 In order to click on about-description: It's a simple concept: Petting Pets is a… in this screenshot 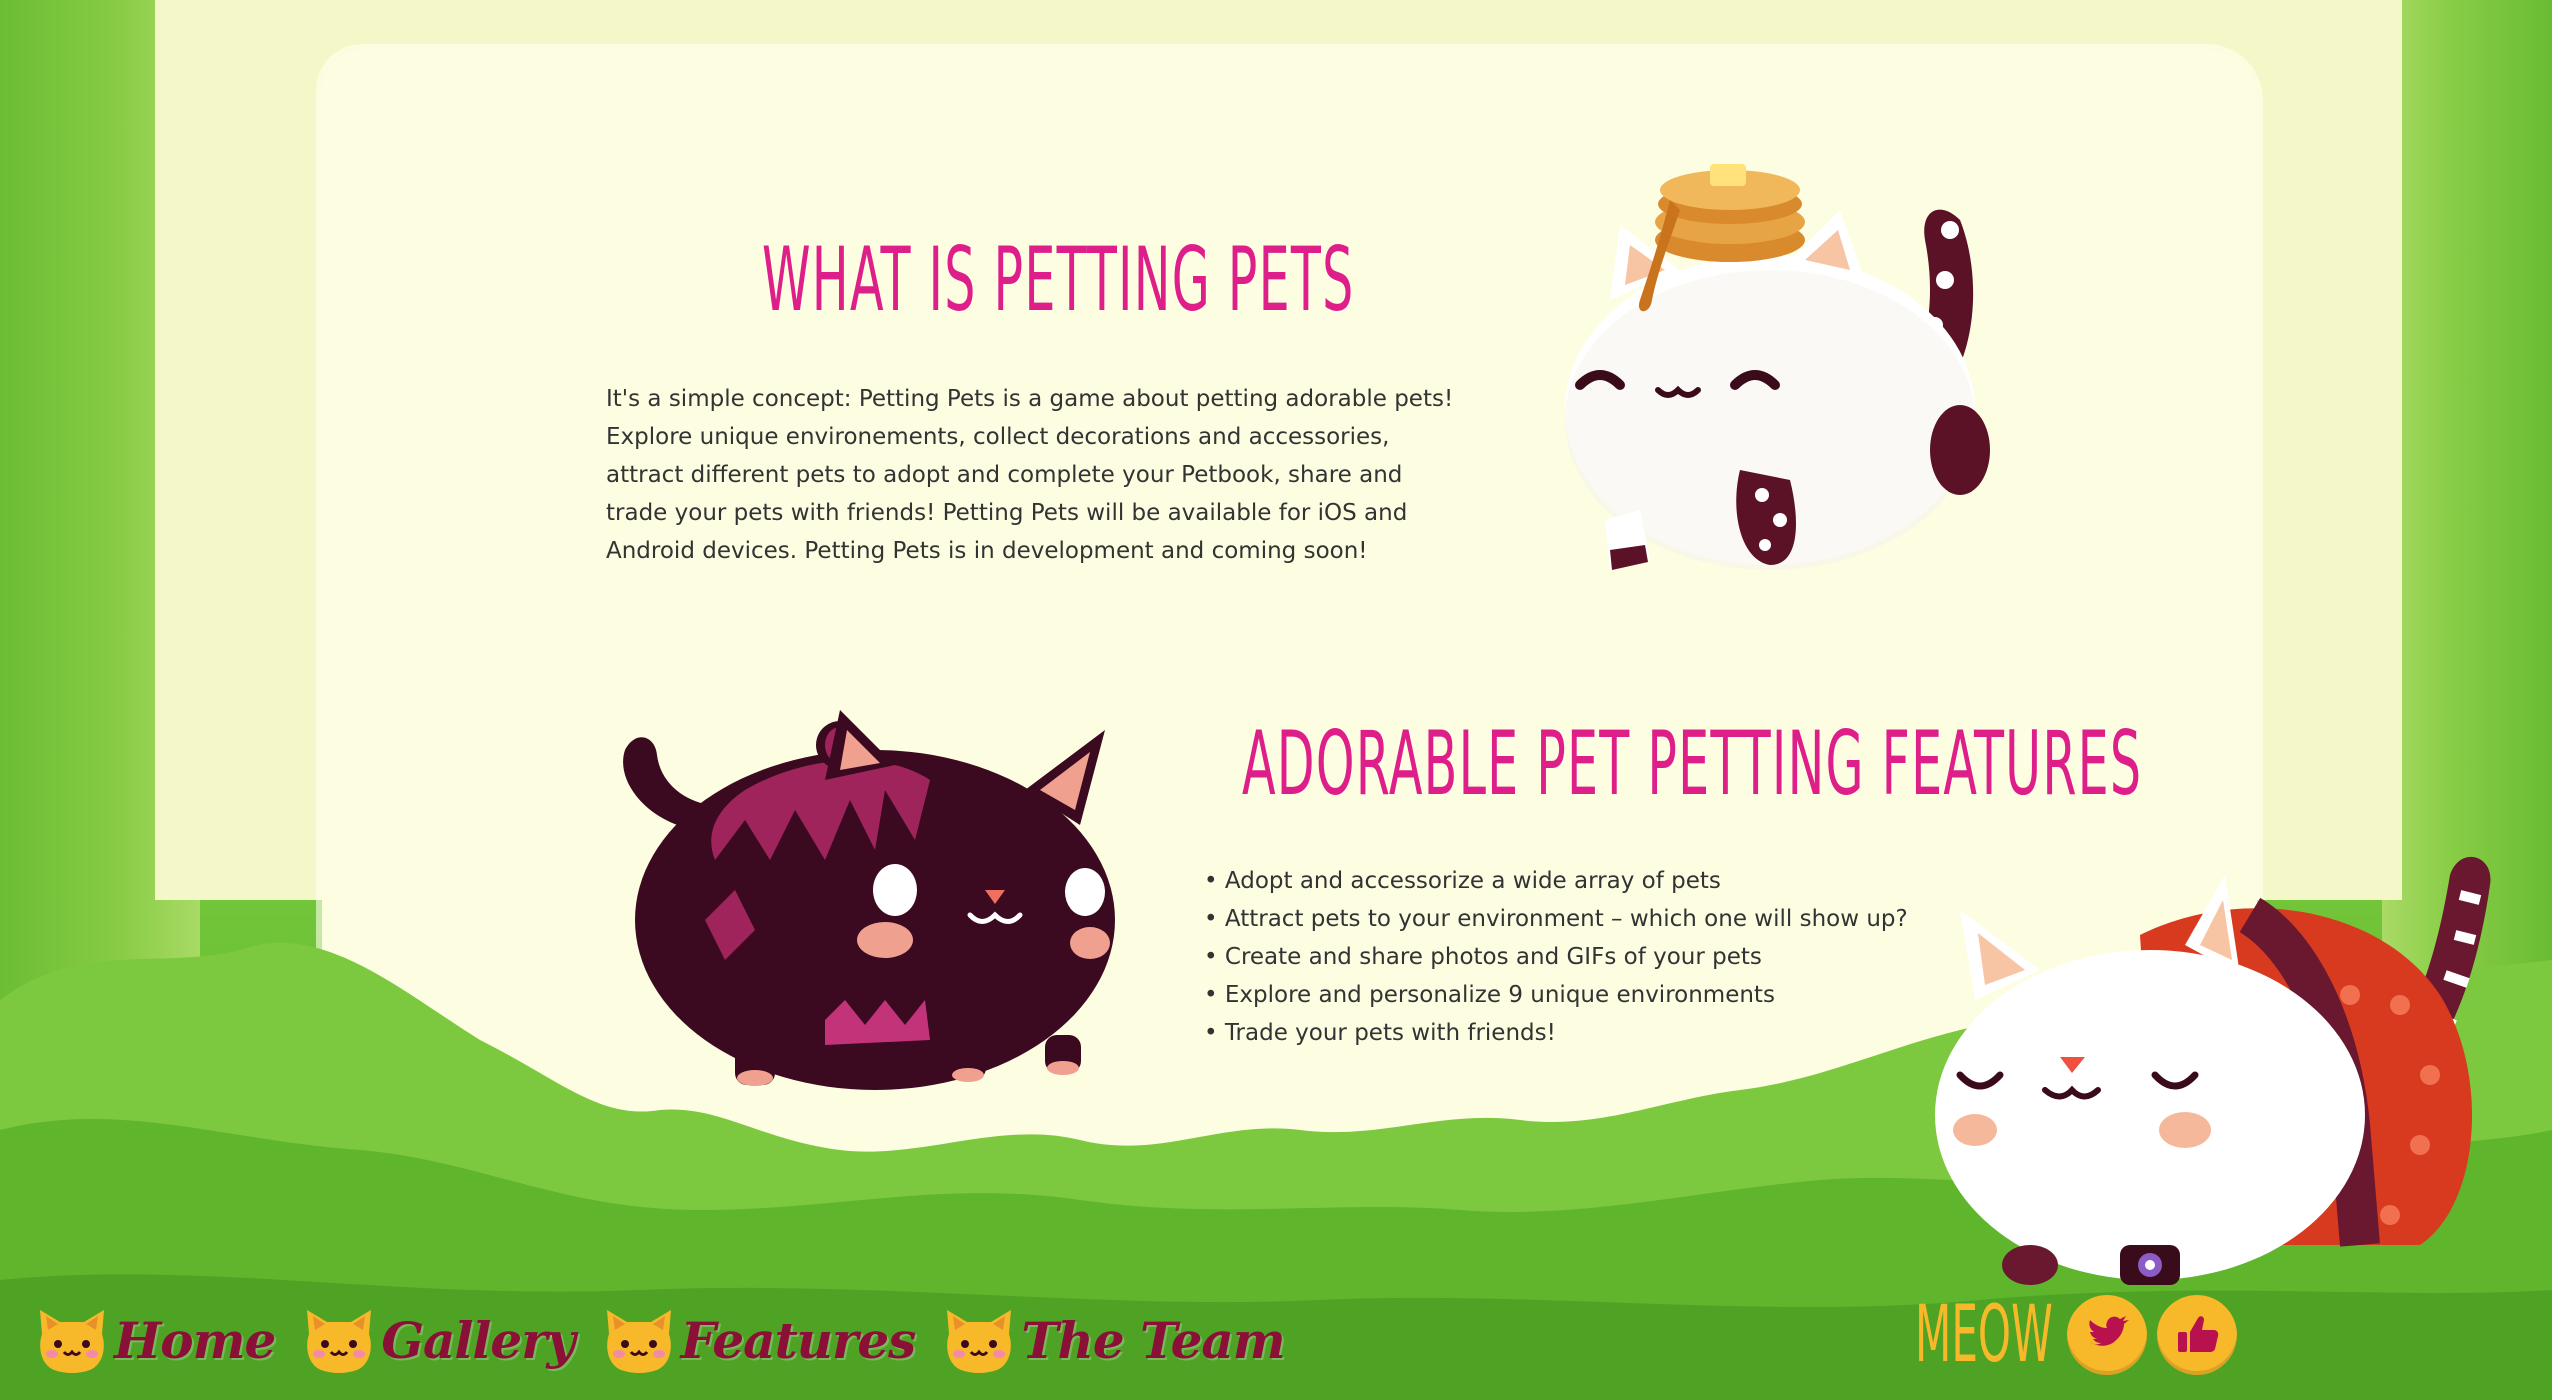, I will do `click(1030, 475)`.